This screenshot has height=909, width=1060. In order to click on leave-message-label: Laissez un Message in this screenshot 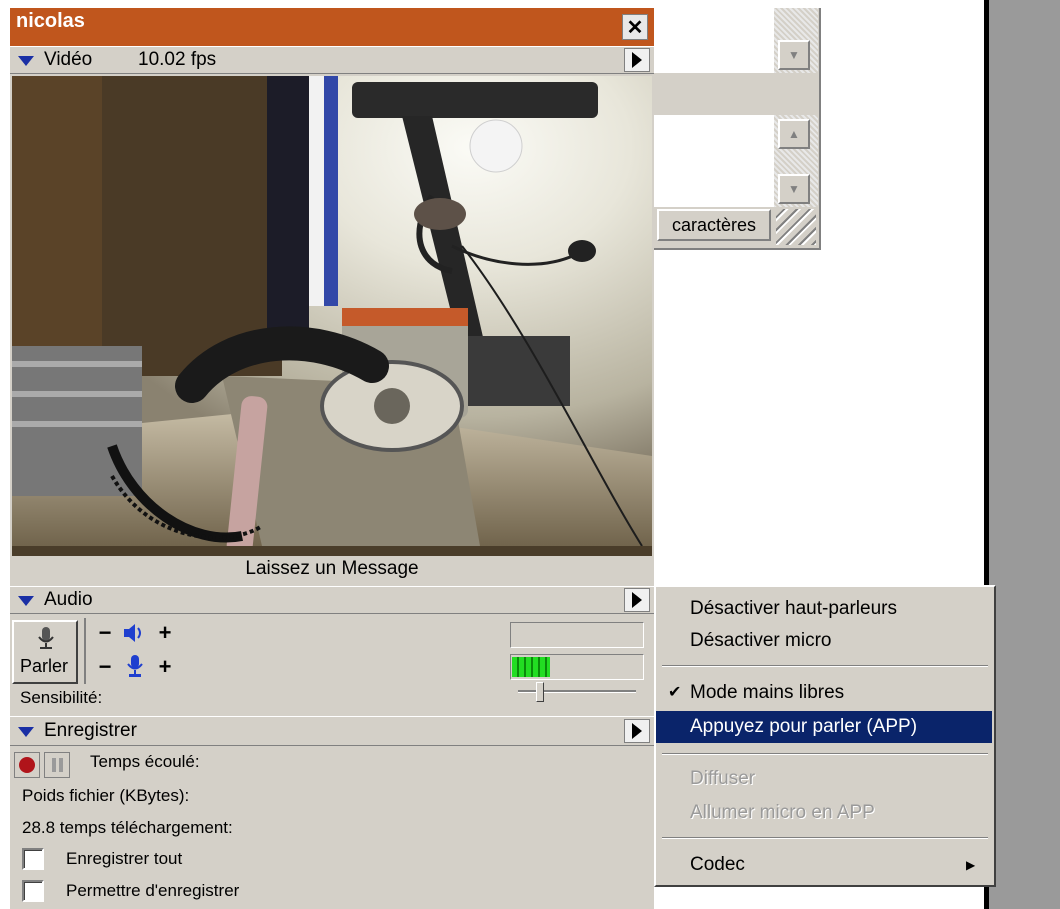, I will do `click(332, 571)`.